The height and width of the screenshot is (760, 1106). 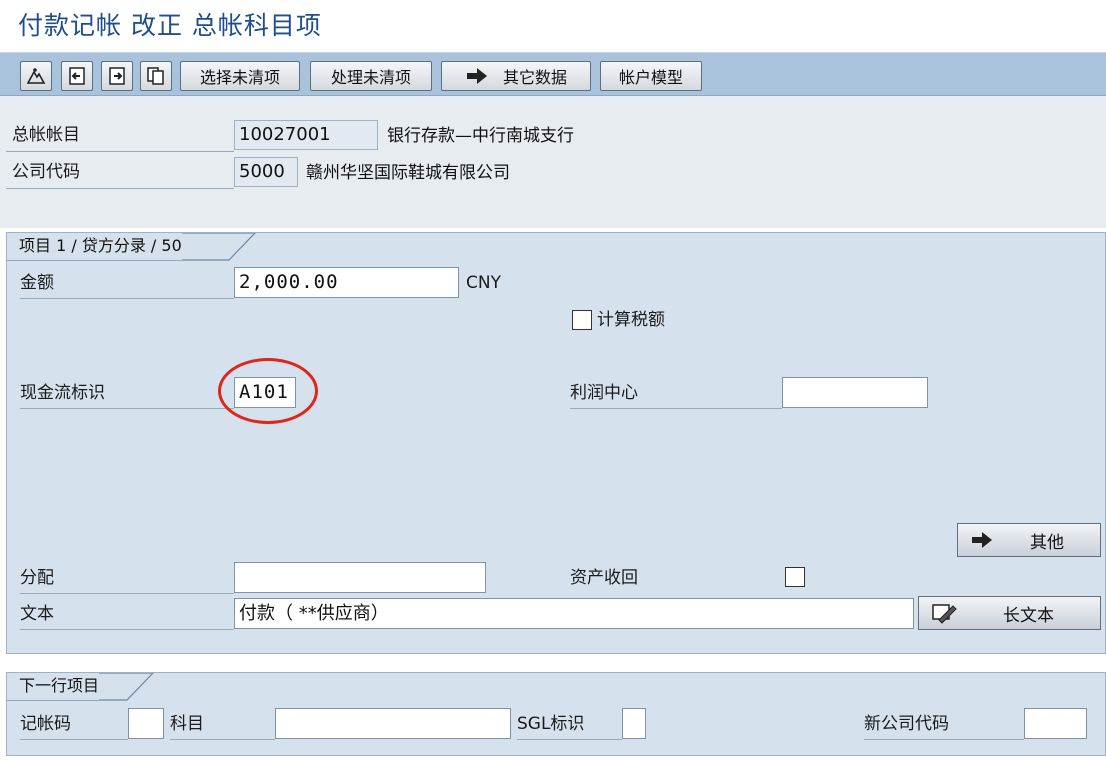 I want to click on other-data-button: 其它数据, so click(x=516, y=76).